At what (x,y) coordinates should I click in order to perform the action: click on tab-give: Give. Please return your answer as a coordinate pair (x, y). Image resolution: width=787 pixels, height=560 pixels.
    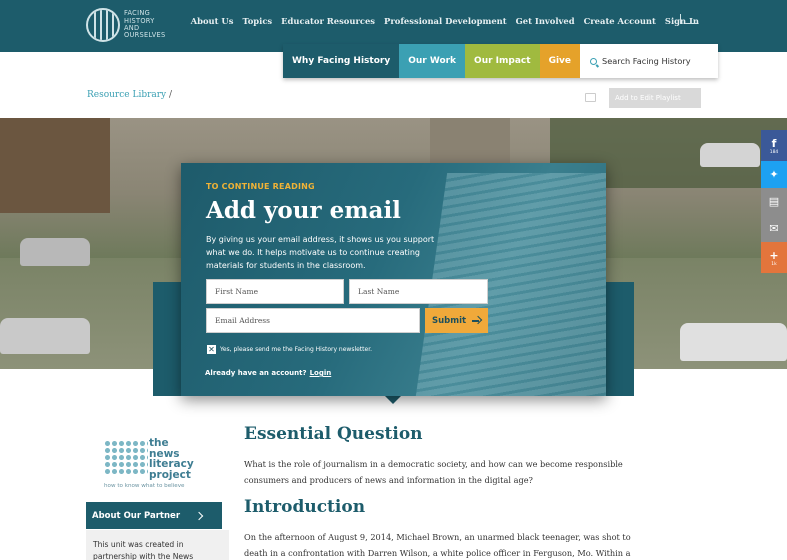
    Looking at the image, I should click on (560, 61).